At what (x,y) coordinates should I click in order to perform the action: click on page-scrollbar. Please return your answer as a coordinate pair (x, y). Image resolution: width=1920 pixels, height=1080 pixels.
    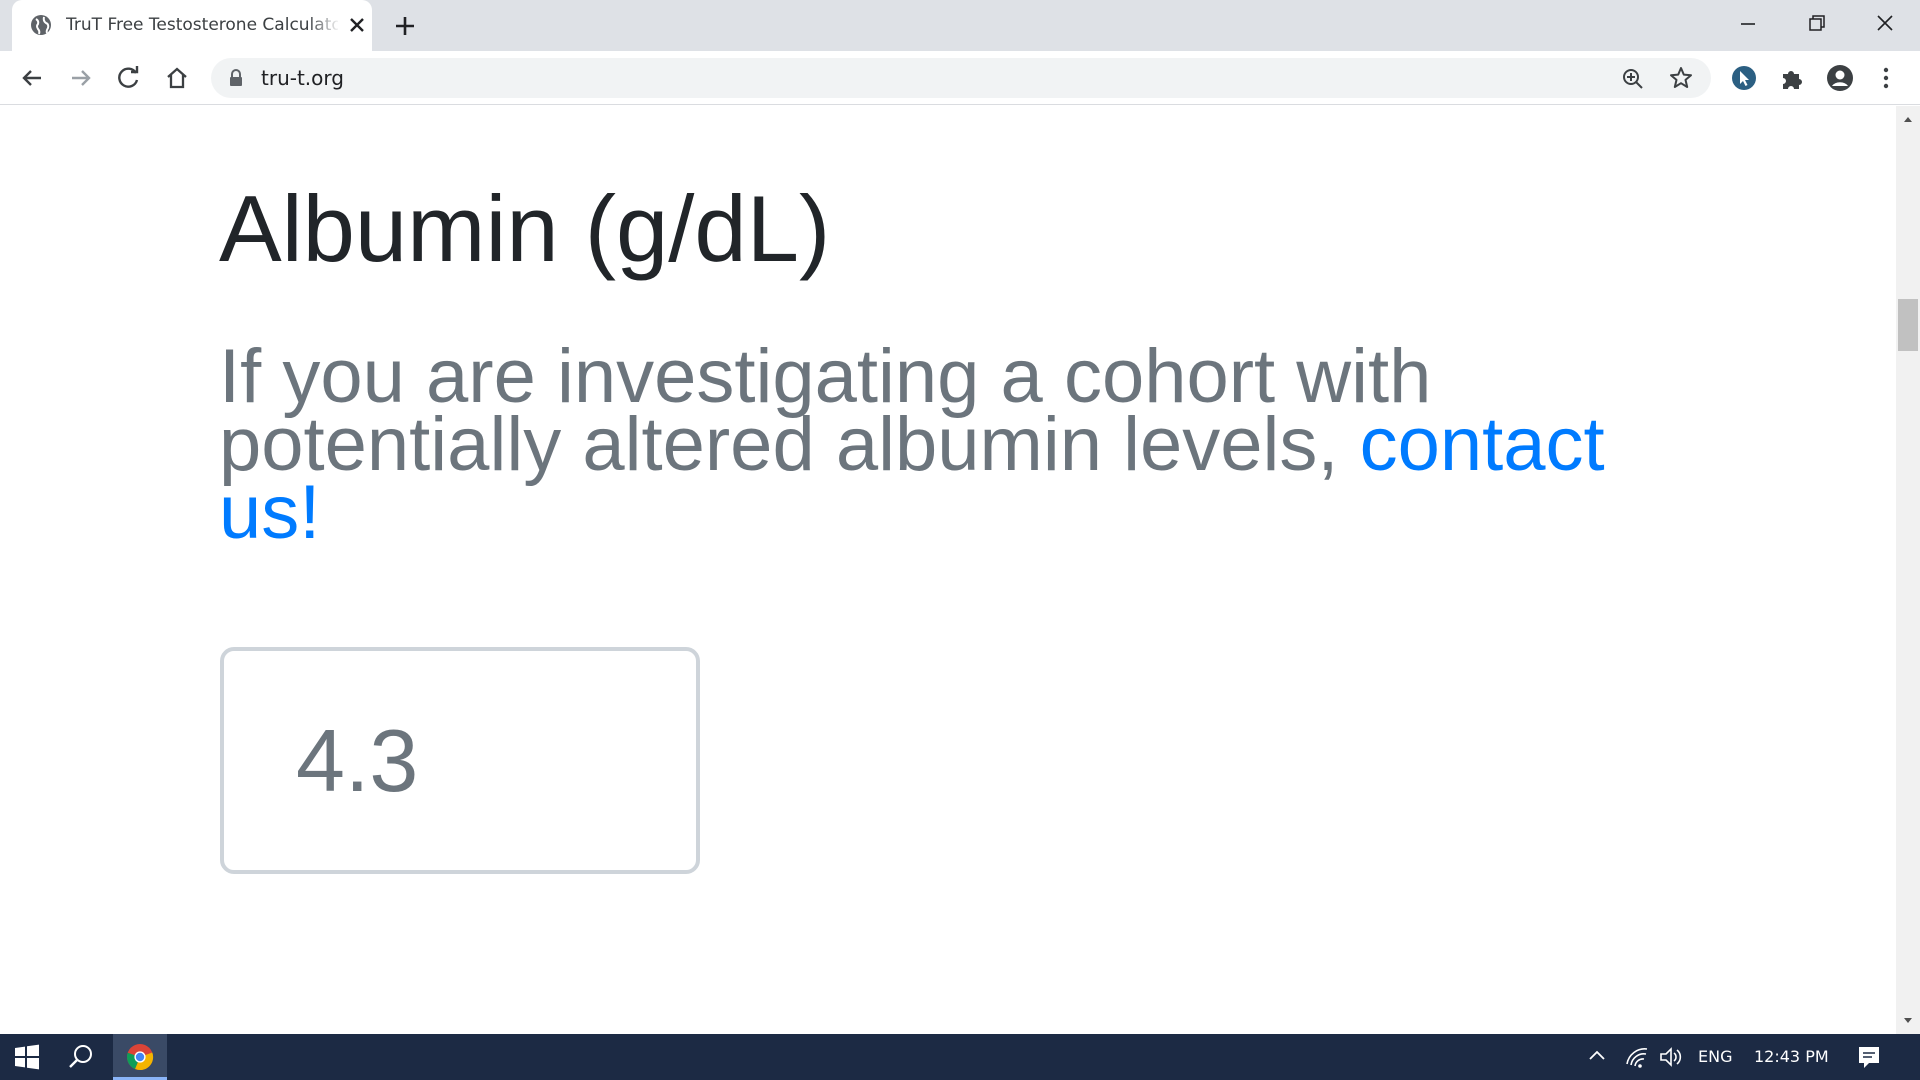
    Looking at the image, I should click on (1908, 570).